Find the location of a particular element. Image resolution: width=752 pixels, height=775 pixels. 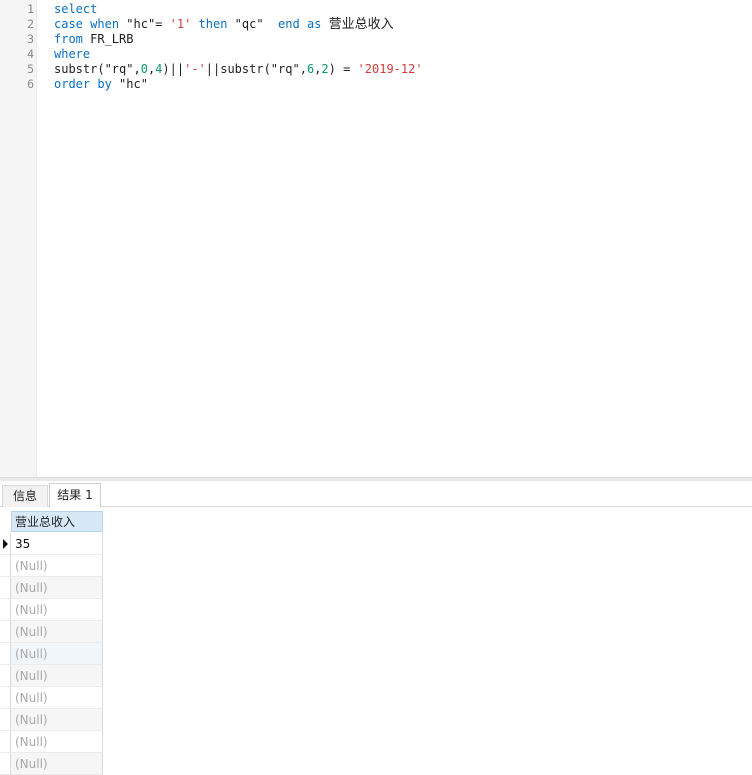

code-token: 2 is located at coordinates (325, 69).